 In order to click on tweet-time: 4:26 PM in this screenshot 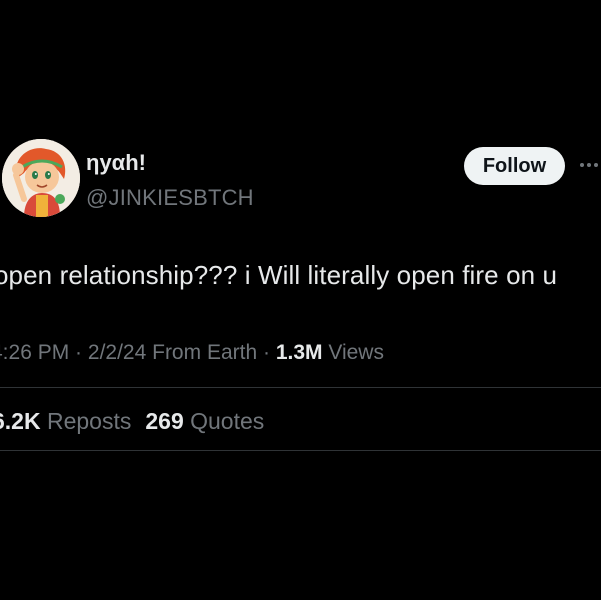, I will do `click(34, 352)`.